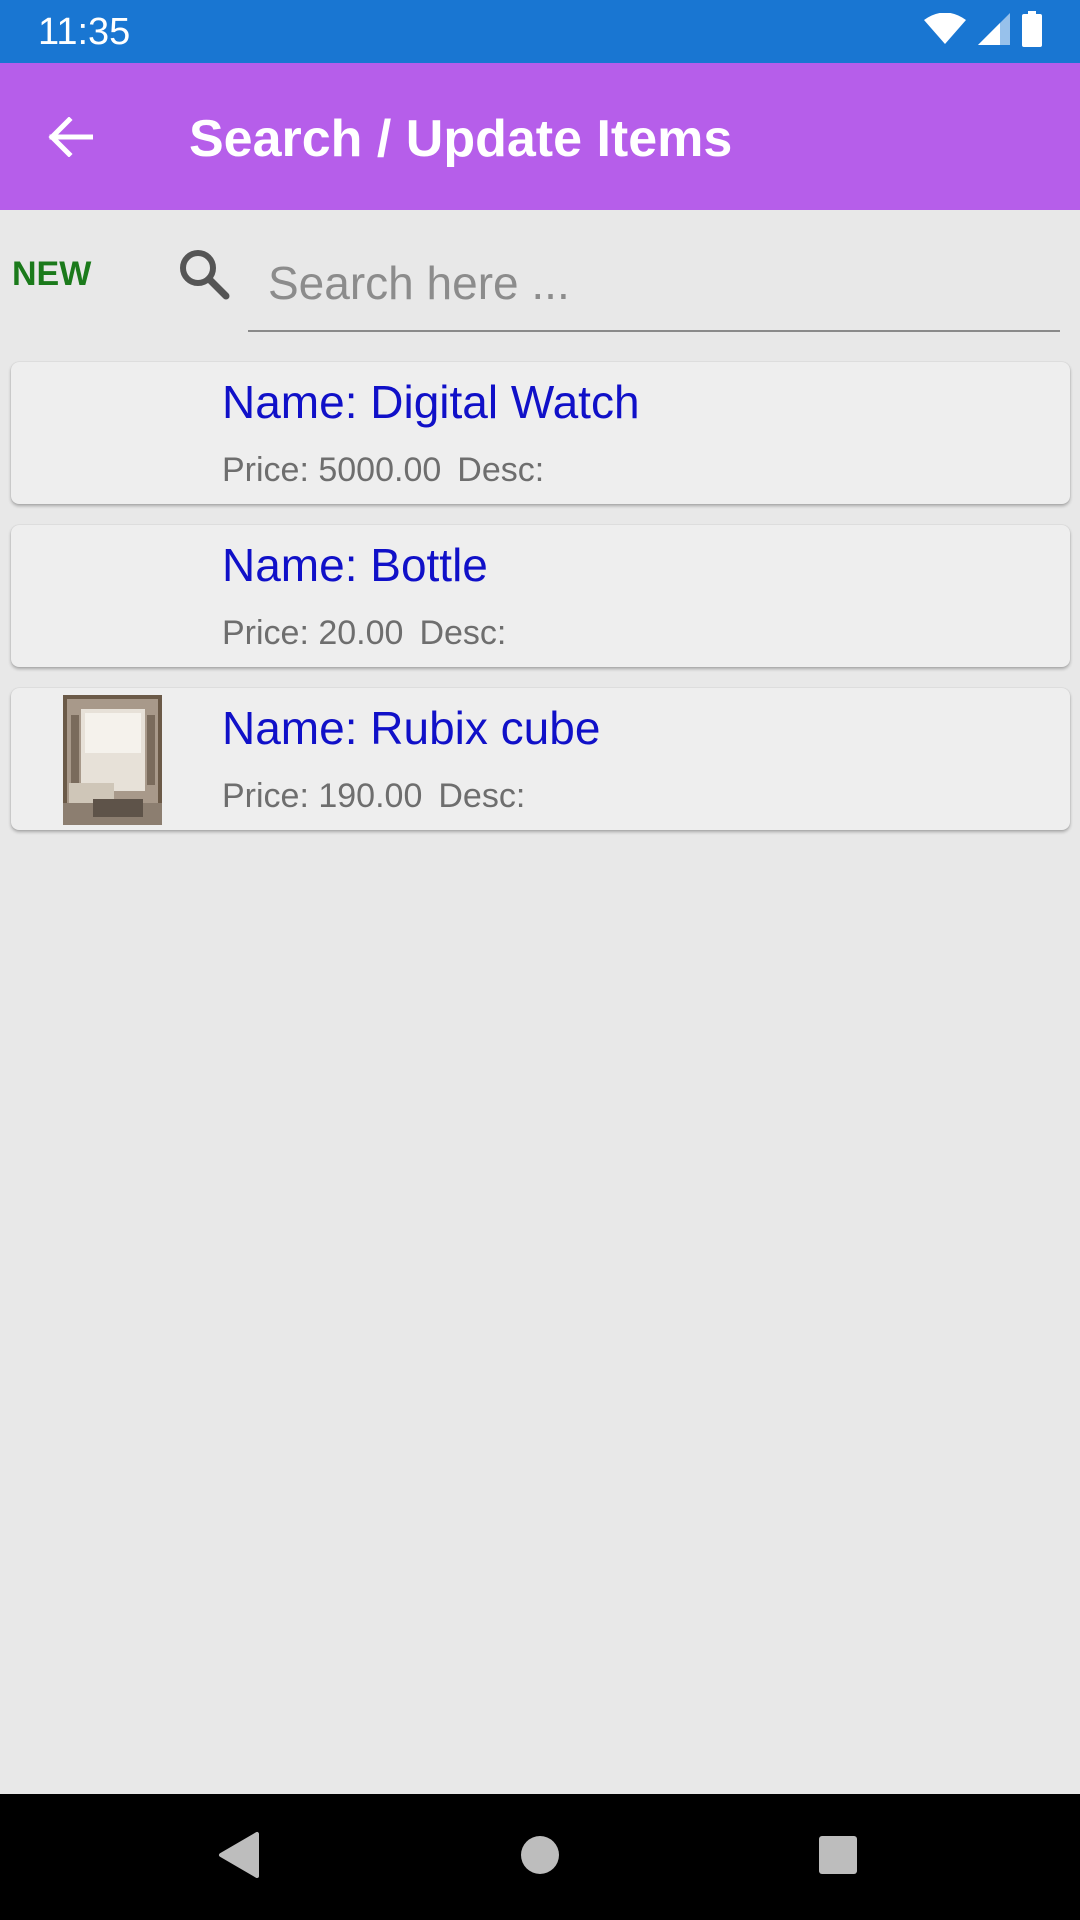 Image resolution: width=1080 pixels, height=1920 pixels. Describe the element at coordinates (1032, 31) in the screenshot. I see `battery-icon` at that location.